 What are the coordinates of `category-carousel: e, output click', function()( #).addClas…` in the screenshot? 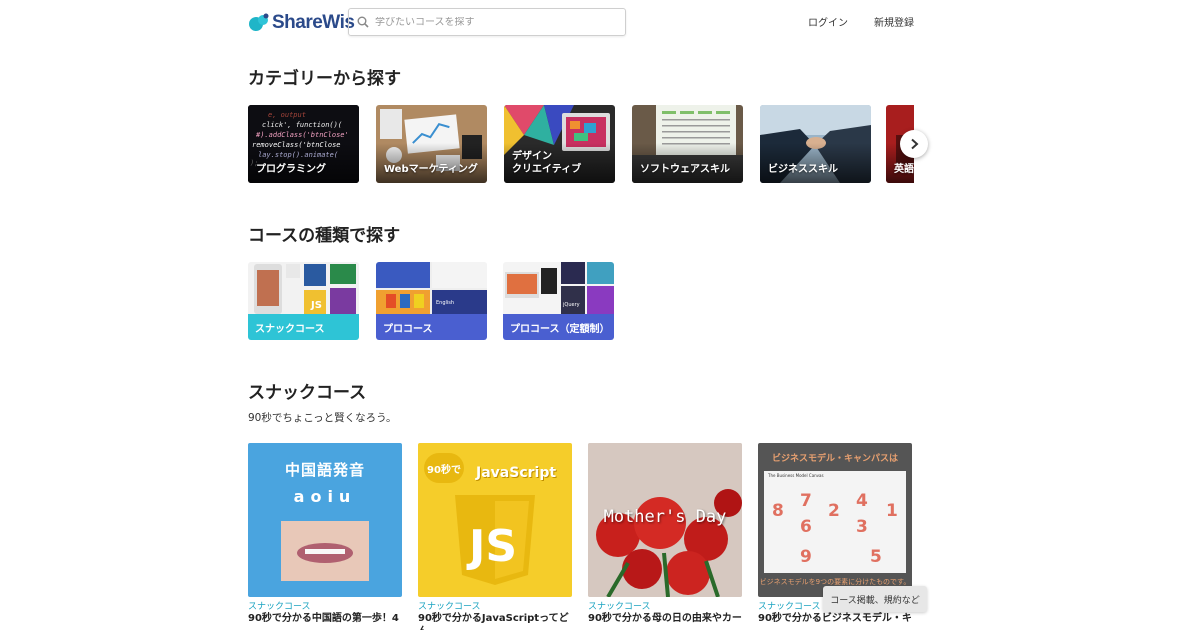 It's located at (581, 144).